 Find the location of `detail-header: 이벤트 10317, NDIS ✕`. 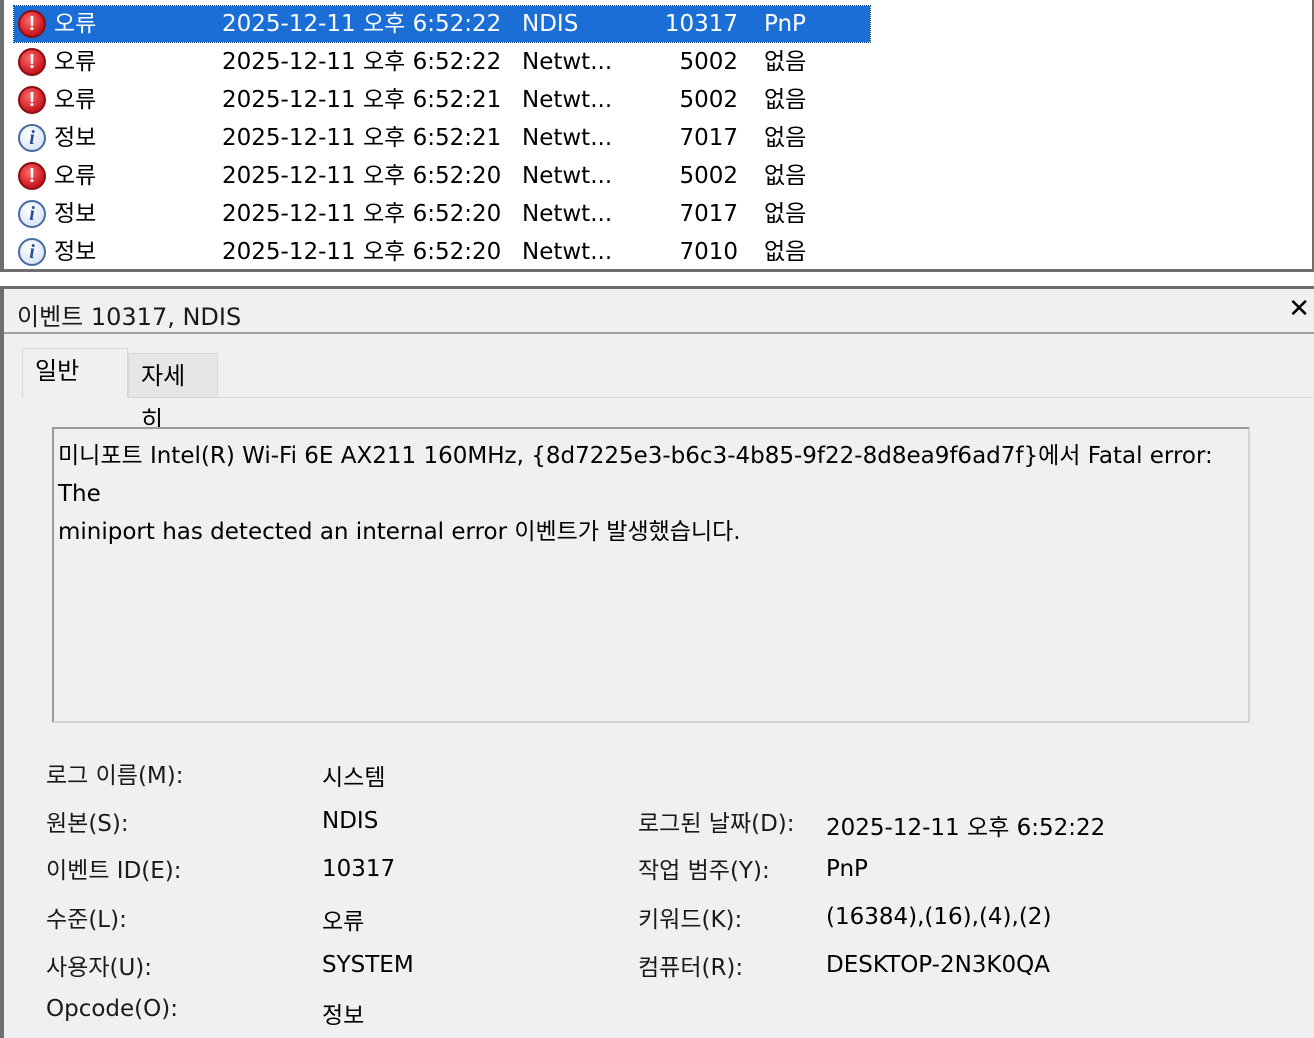

detail-header: 이벤트 10317, NDIS ✕ is located at coordinates (659, 311).